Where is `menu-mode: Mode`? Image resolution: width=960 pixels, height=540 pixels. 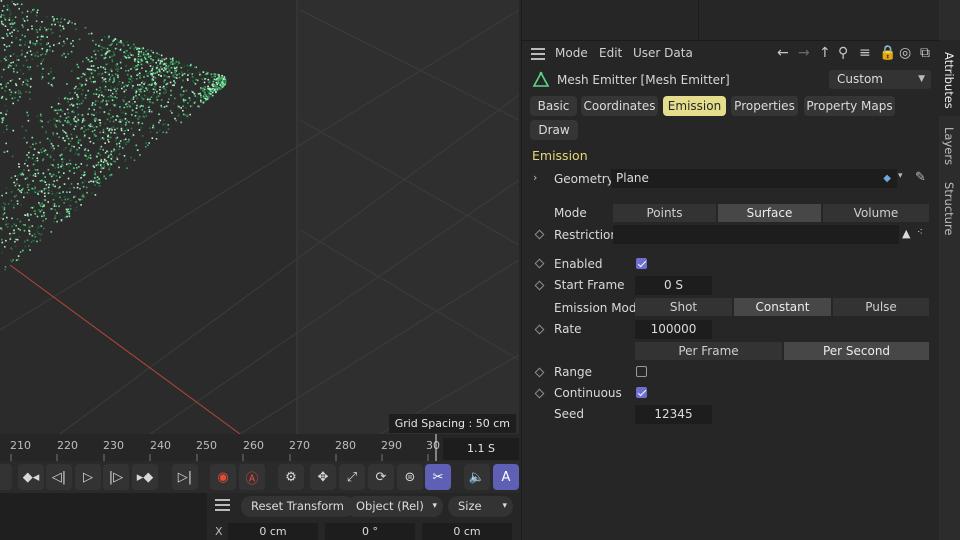
menu-mode: Mode is located at coordinates (571, 53).